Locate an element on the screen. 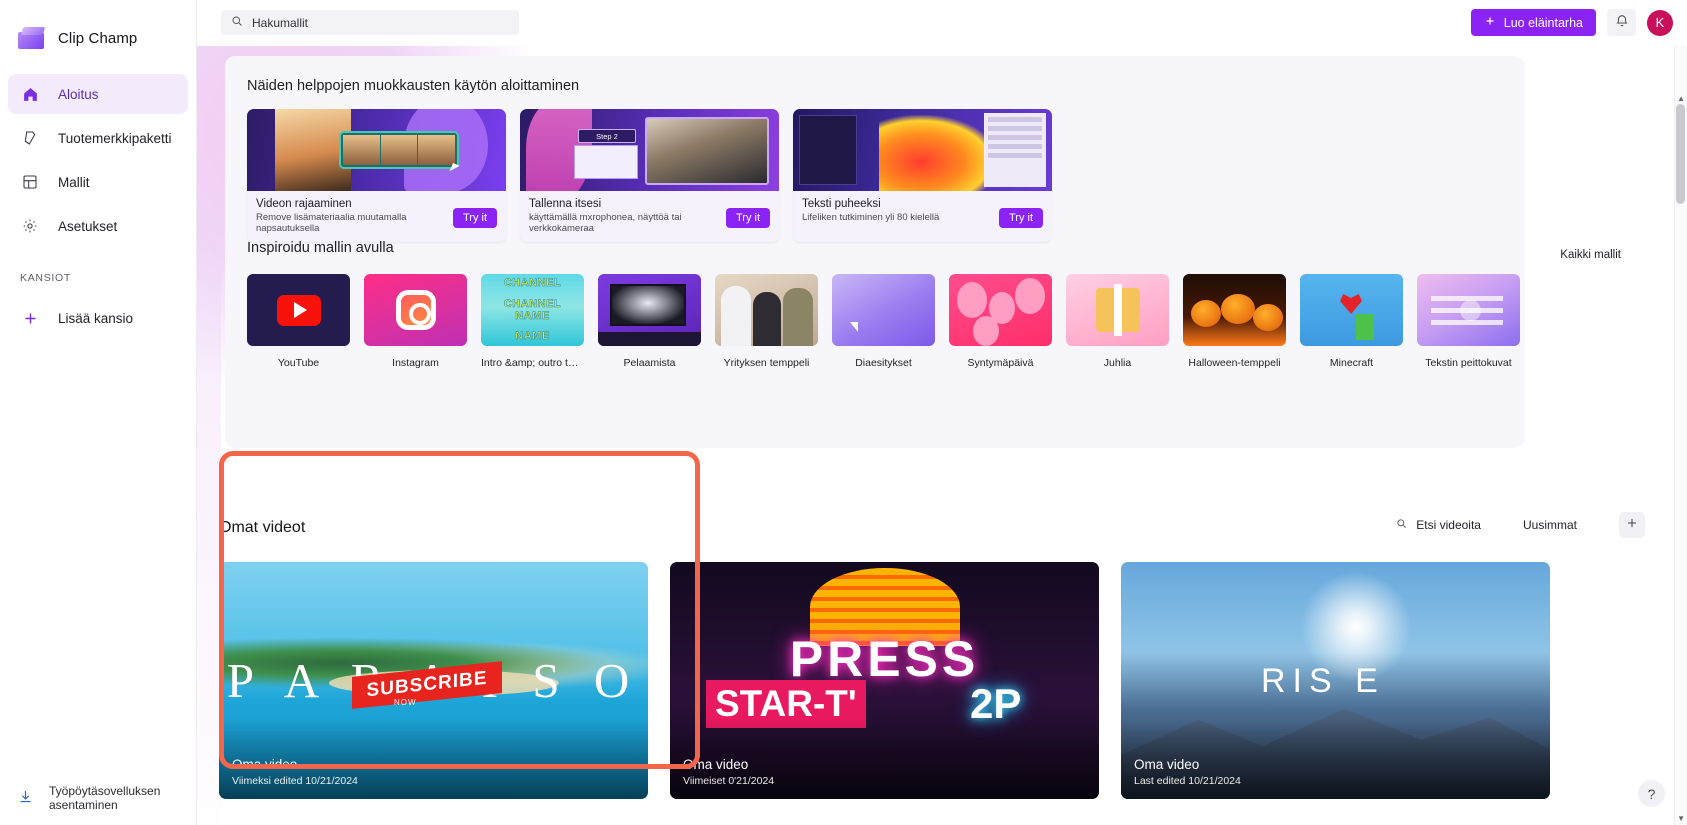 This screenshot has width=1687, height=825. template-label: Instagram is located at coordinates (415, 363).